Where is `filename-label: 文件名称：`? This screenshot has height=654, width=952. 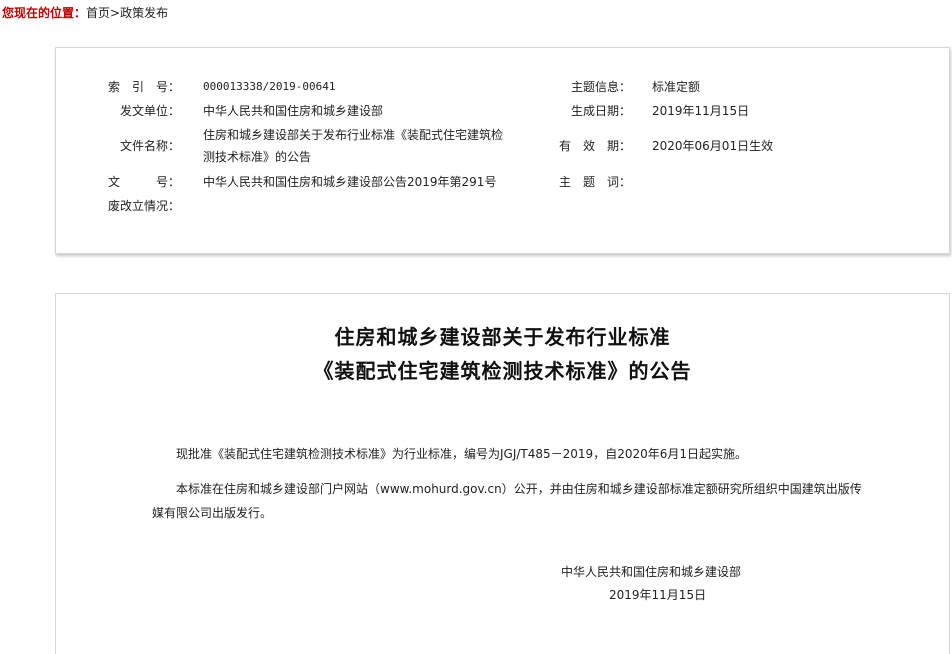
filename-label: 文件名称： is located at coordinates (149, 146).